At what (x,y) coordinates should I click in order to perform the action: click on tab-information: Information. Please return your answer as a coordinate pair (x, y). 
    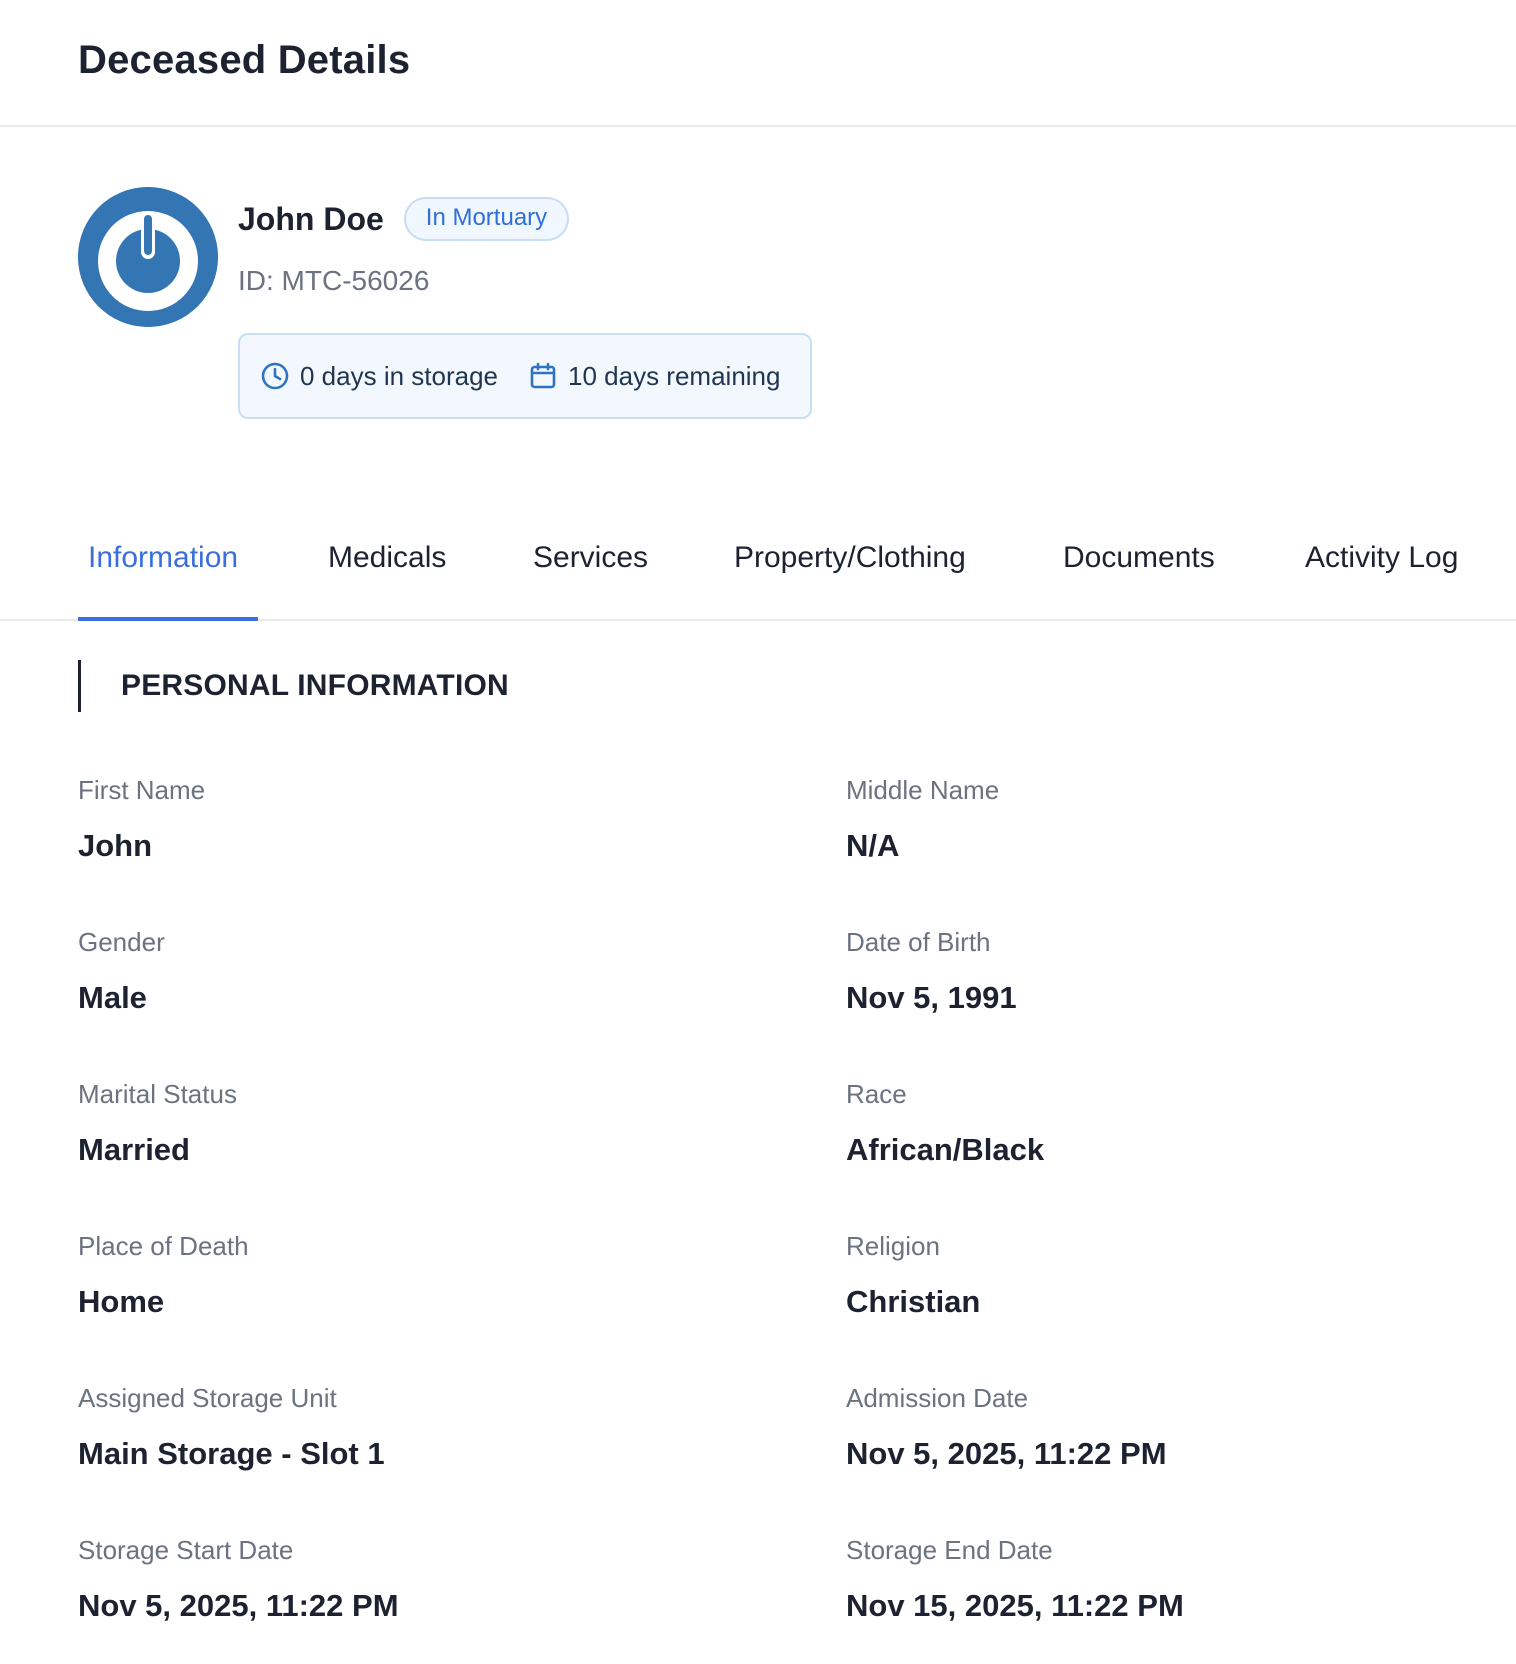
    Looking at the image, I should click on (163, 558).